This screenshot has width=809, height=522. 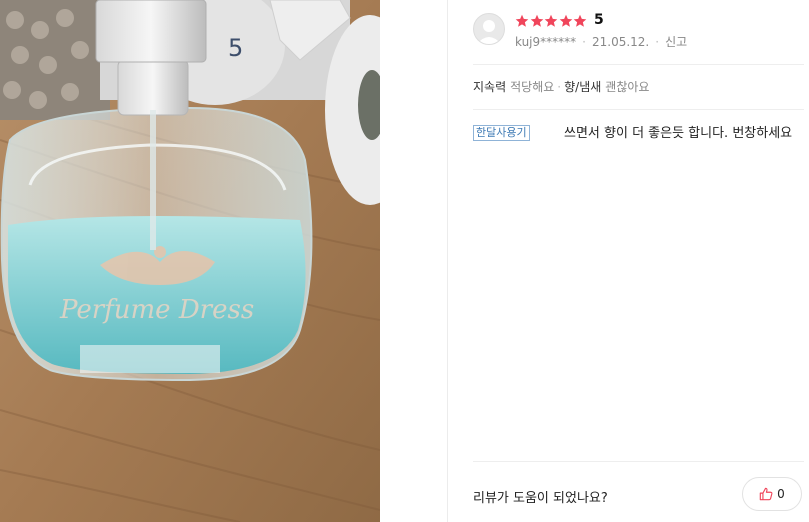 What do you see at coordinates (501, 133) in the screenshot?
I see `usage-period-badge: 한달사용기` at bounding box center [501, 133].